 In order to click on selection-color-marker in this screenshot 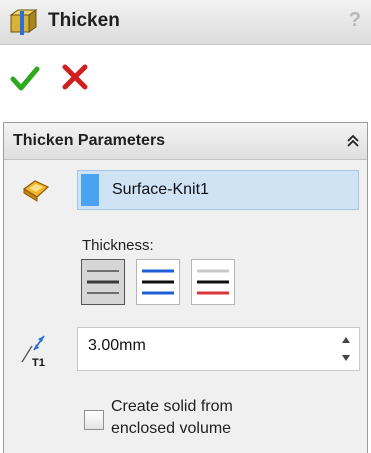, I will do `click(90, 190)`.